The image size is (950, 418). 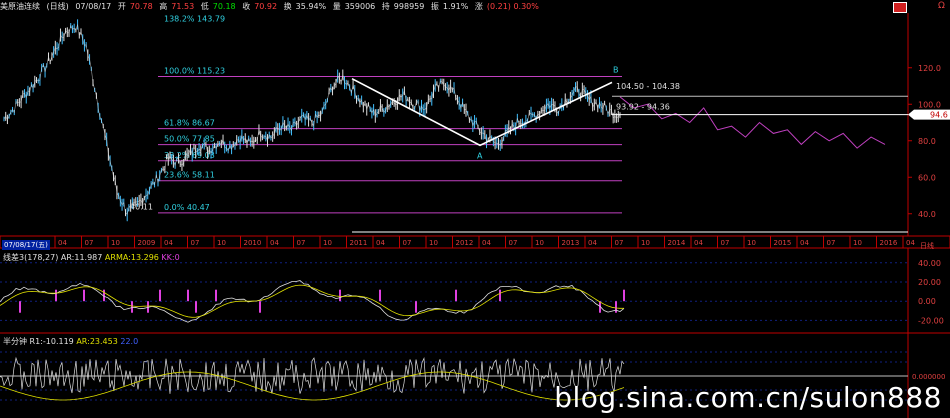 I want to click on low-value: 70.18, so click(x=224, y=6).